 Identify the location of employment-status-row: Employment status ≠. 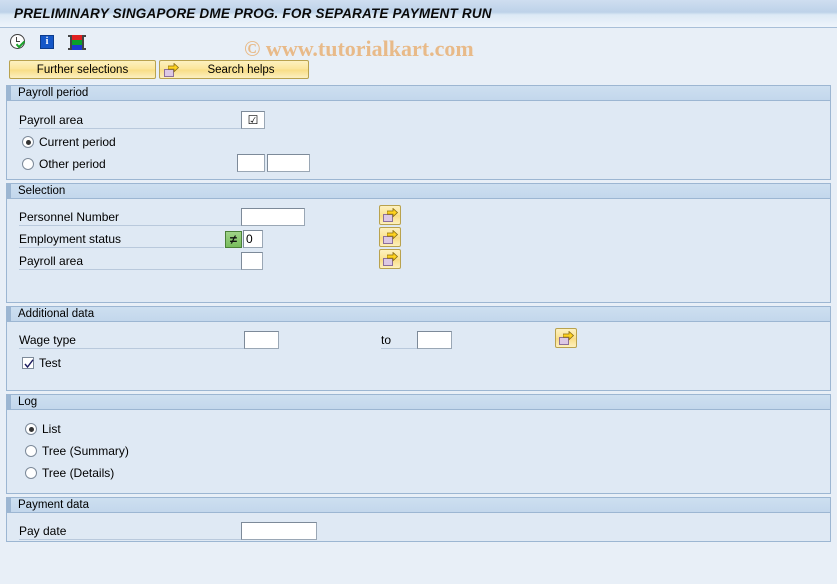
(141, 239).